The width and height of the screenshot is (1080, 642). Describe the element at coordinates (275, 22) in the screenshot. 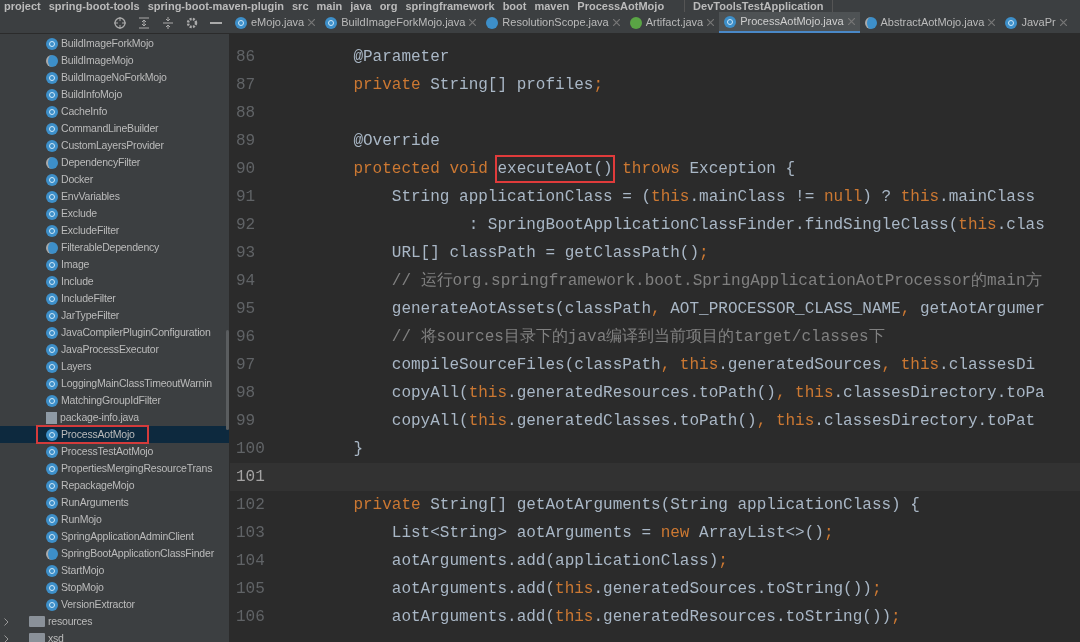

I see `editor-tab: eMojo.java` at that location.